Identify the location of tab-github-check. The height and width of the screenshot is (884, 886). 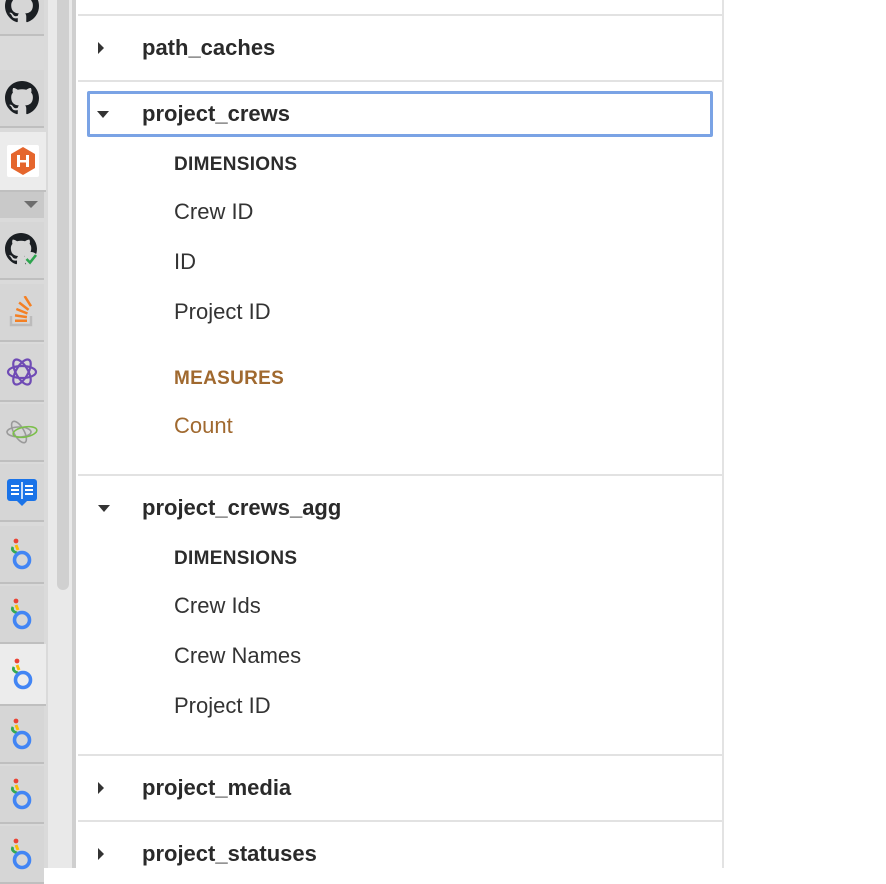
(22, 251).